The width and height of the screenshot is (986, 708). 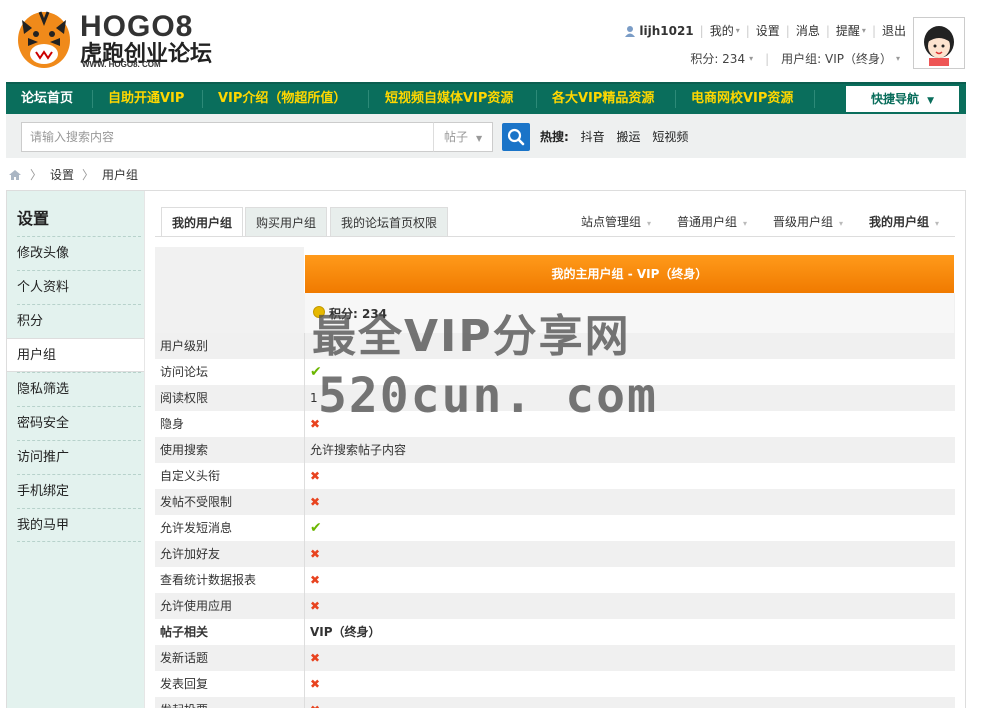 What do you see at coordinates (555, 684) in the screenshot?
I see `table-row: 发表回复 ✖` at bounding box center [555, 684].